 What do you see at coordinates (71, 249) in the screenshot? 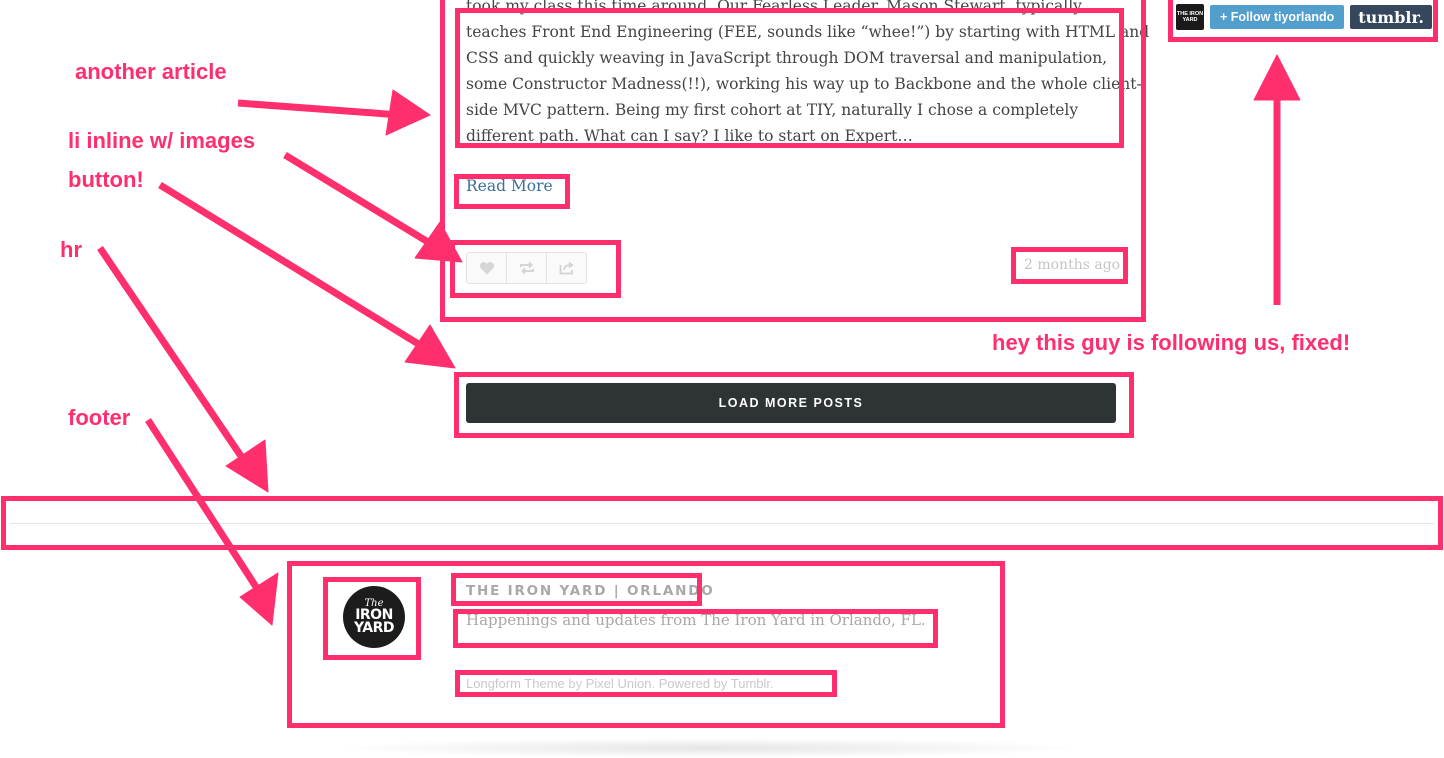
I see `annotation-label-hr: hr` at bounding box center [71, 249].